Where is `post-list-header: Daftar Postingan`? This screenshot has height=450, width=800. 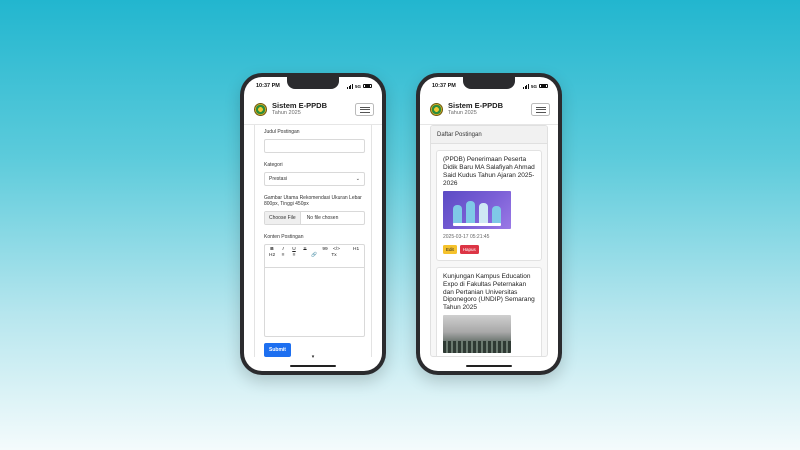
post-list-header: Daftar Postingan is located at coordinates (489, 135).